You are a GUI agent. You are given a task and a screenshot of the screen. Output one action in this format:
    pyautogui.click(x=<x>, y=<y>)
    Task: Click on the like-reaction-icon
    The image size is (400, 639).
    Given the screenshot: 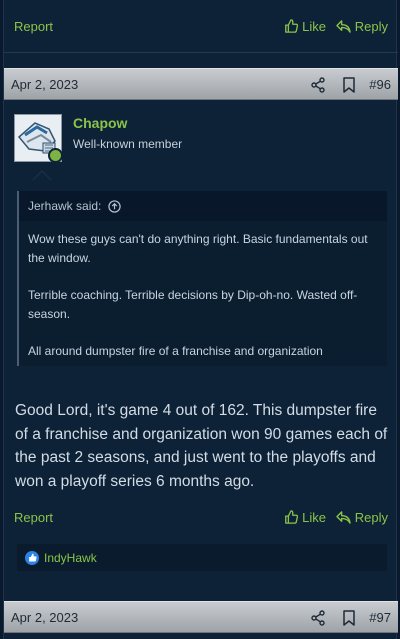 What is the action you would take?
    pyautogui.click(x=32, y=557)
    